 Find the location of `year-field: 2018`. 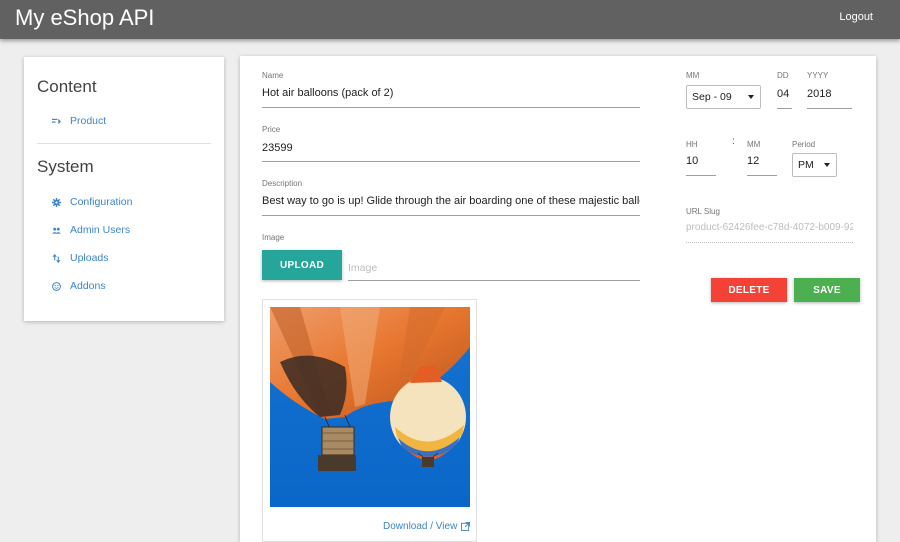

year-field: 2018 is located at coordinates (819, 94).